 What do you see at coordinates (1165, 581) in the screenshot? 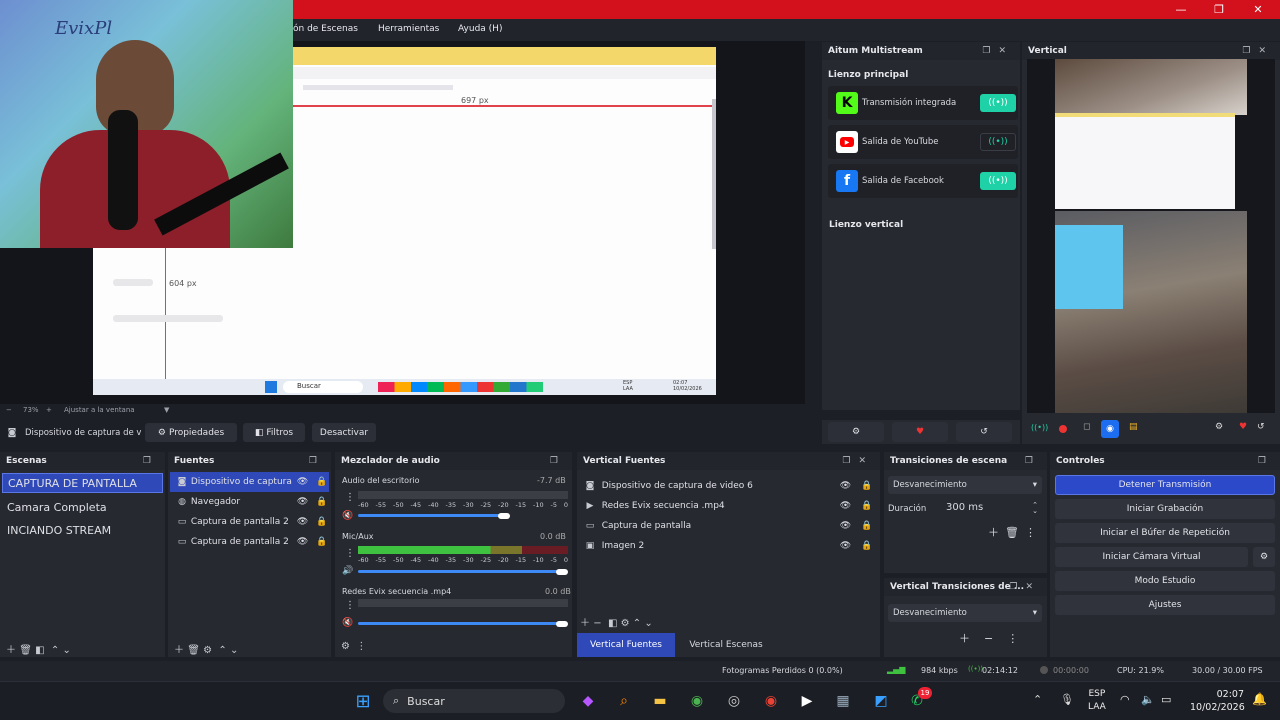
I see `studio-mode-button: Modo Estudio` at bounding box center [1165, 581].